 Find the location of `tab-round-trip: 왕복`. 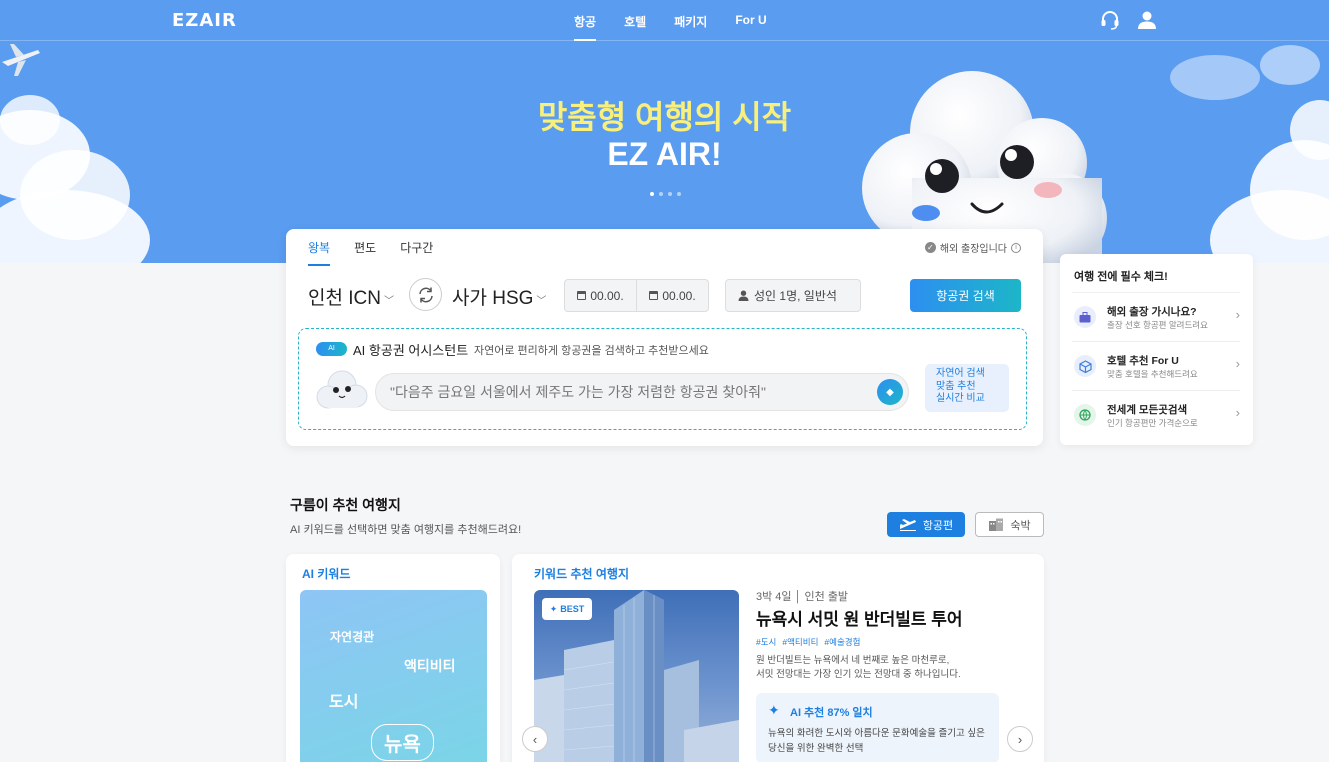

tab-round-trip: 왕복 is located at coordinates (319, 252).